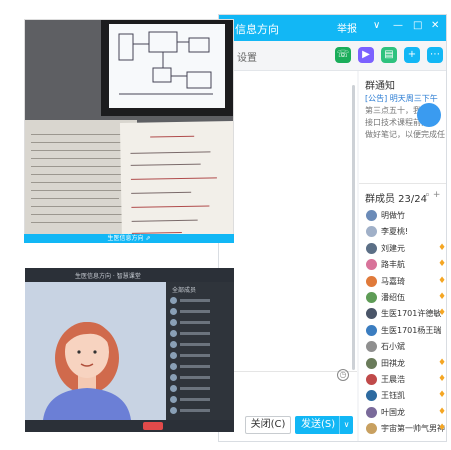 The width and height of the screenshot is (451, 450). I want to click on member-name: 李夏桃!, so click(395, 232).